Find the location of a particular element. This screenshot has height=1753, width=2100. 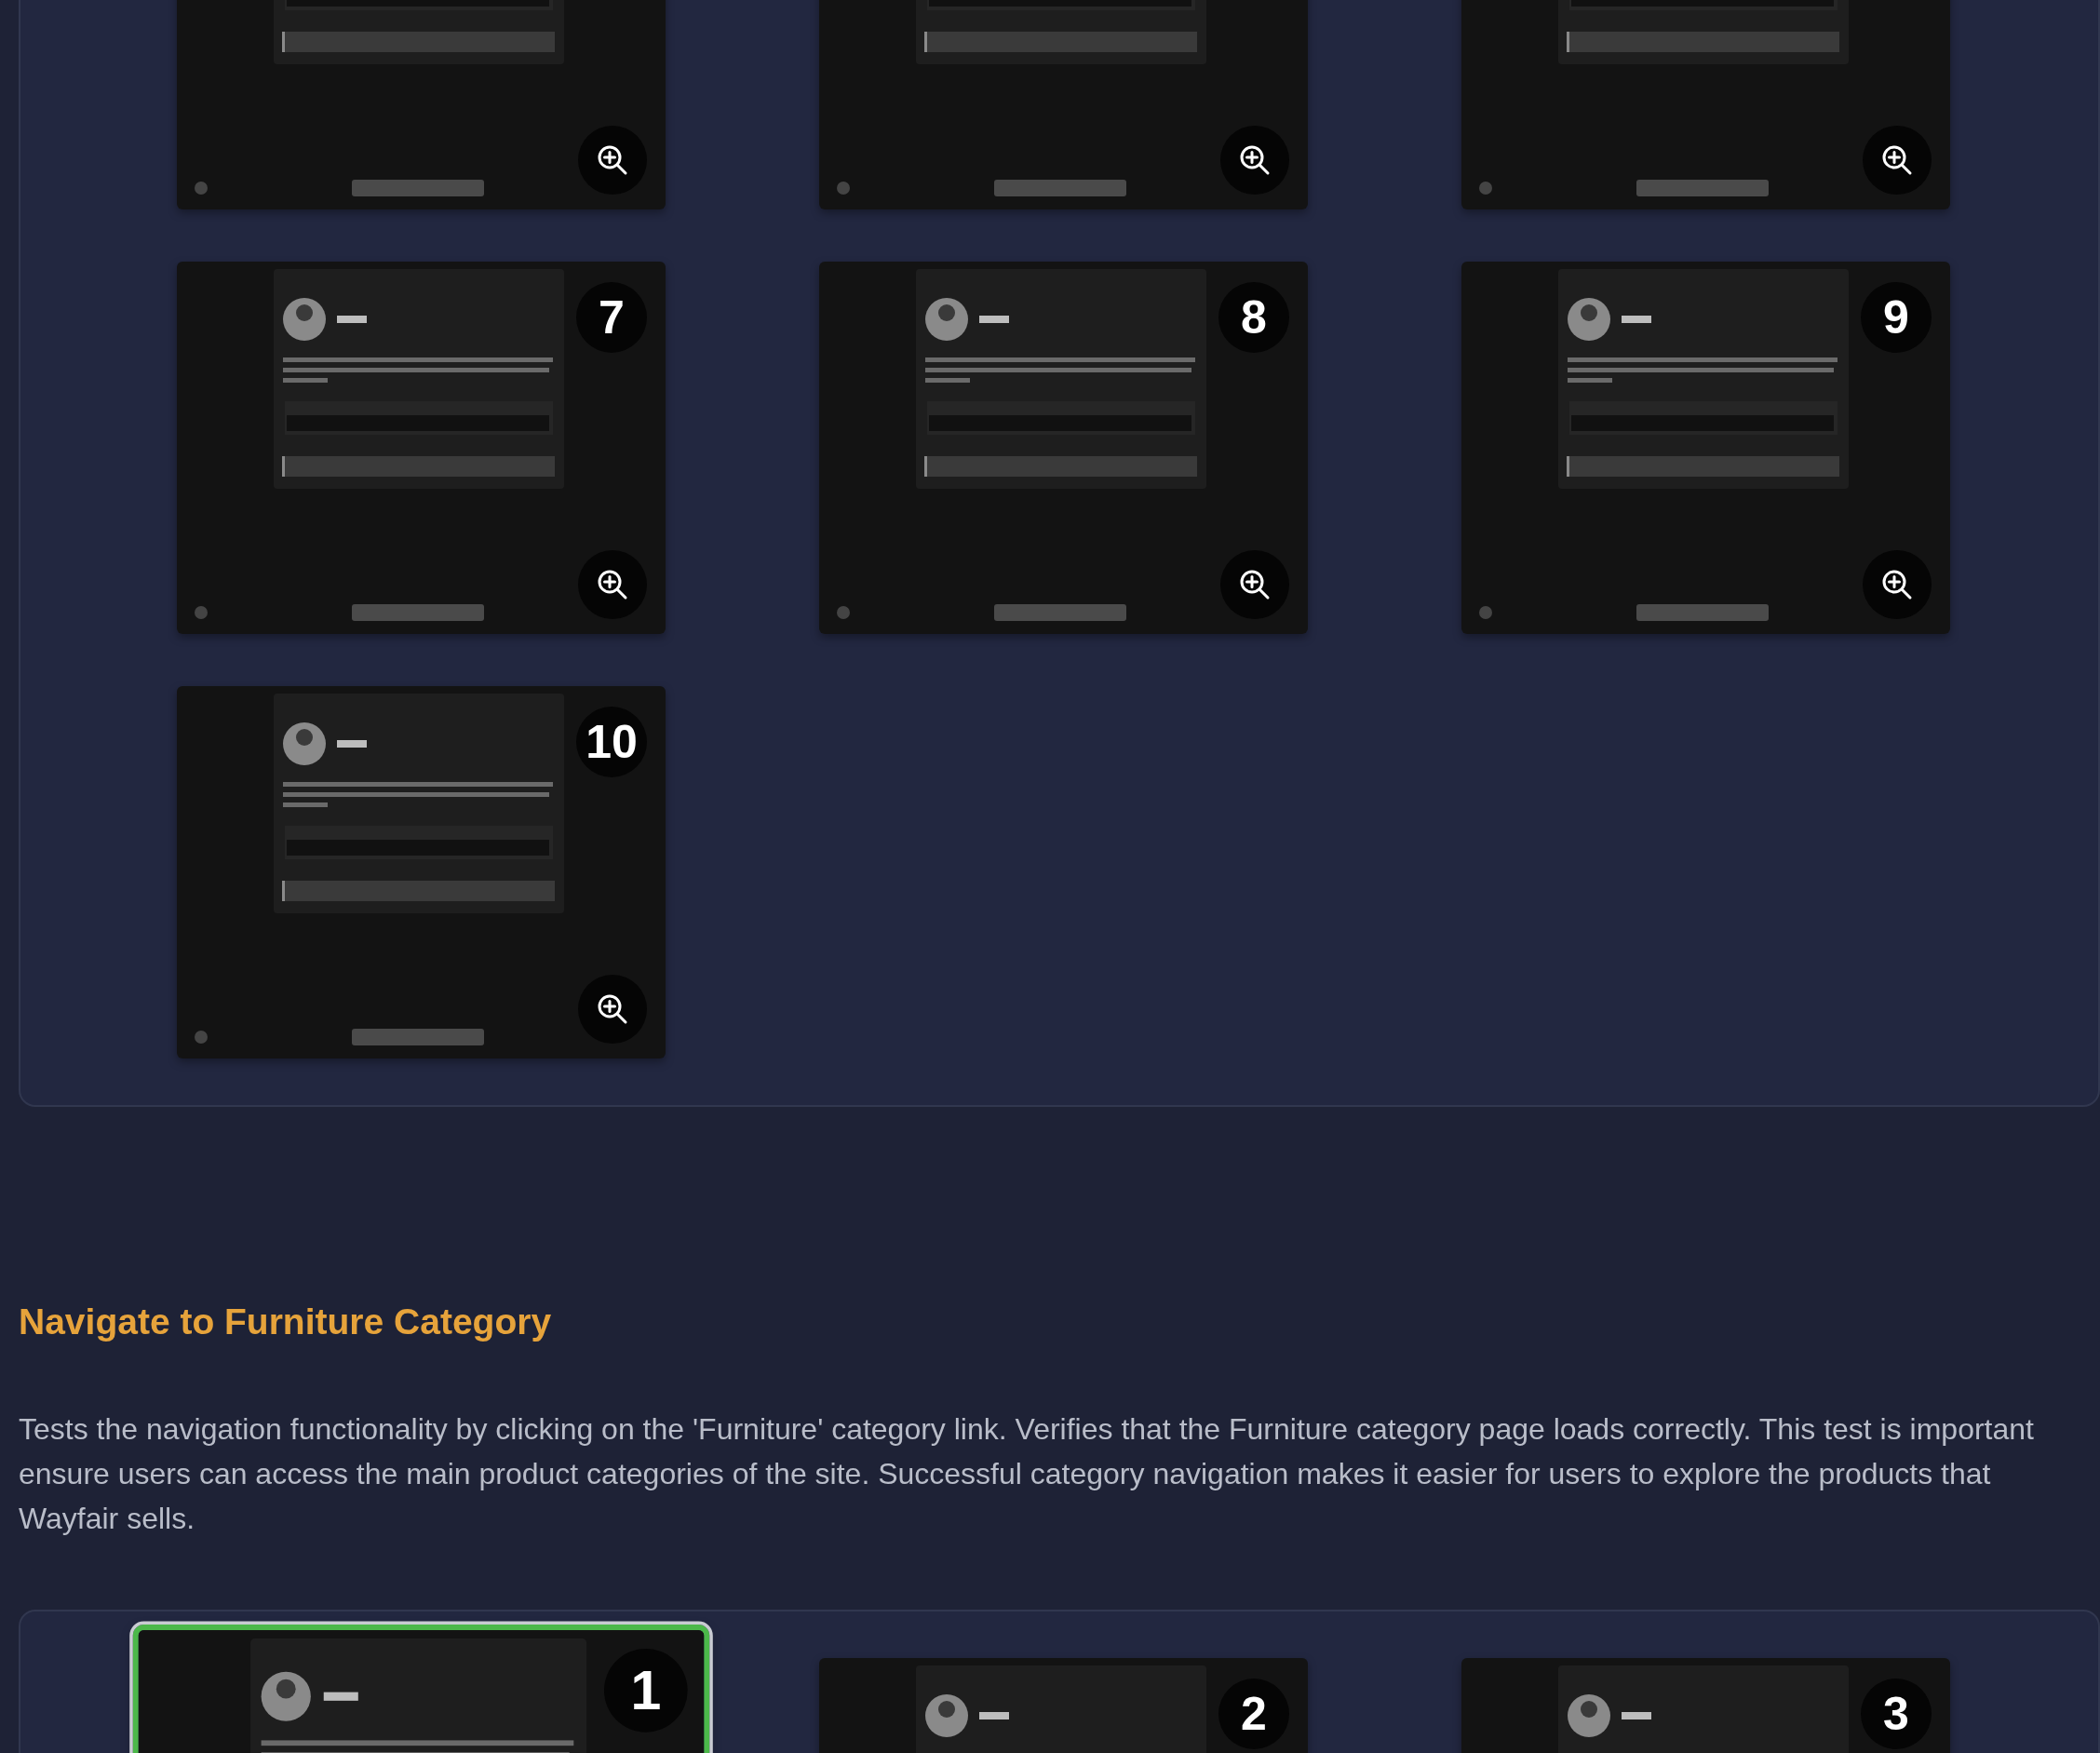

section-title: Navigate to Furniture Category is located at coordinates (286, 1322).